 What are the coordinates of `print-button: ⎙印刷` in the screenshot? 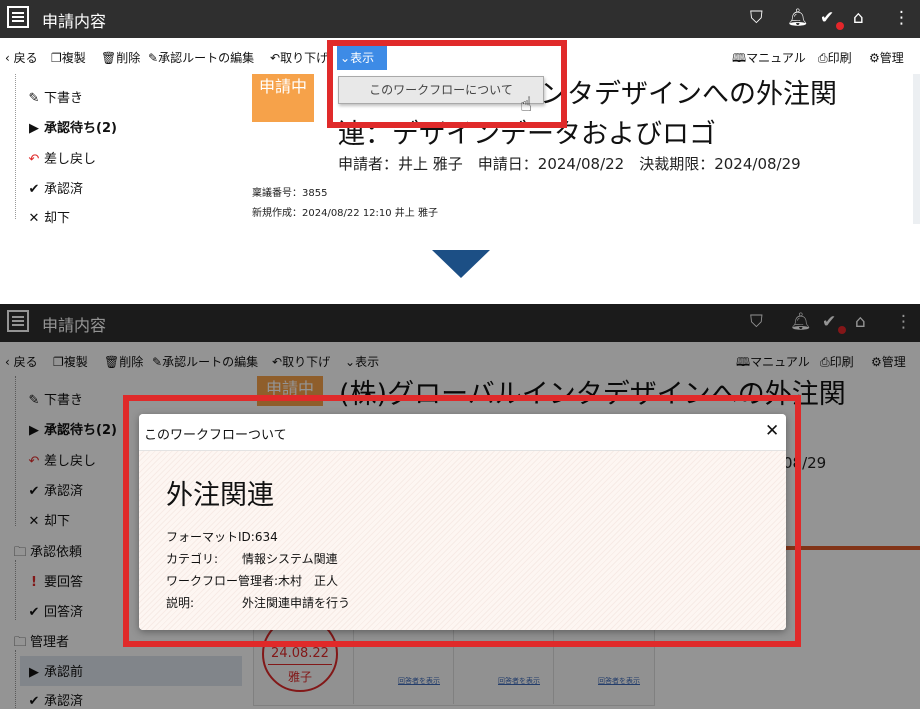 It's located at (835, 57).